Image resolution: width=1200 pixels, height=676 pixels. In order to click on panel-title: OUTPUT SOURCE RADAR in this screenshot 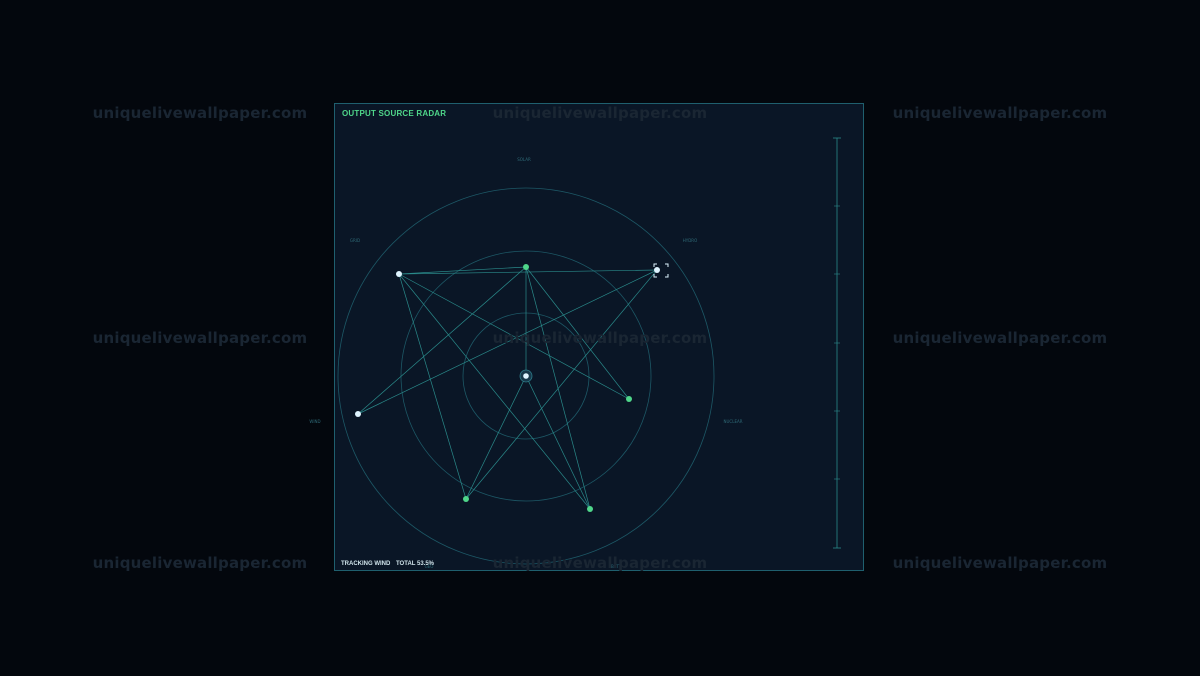, I will do `click(394, 113)`.